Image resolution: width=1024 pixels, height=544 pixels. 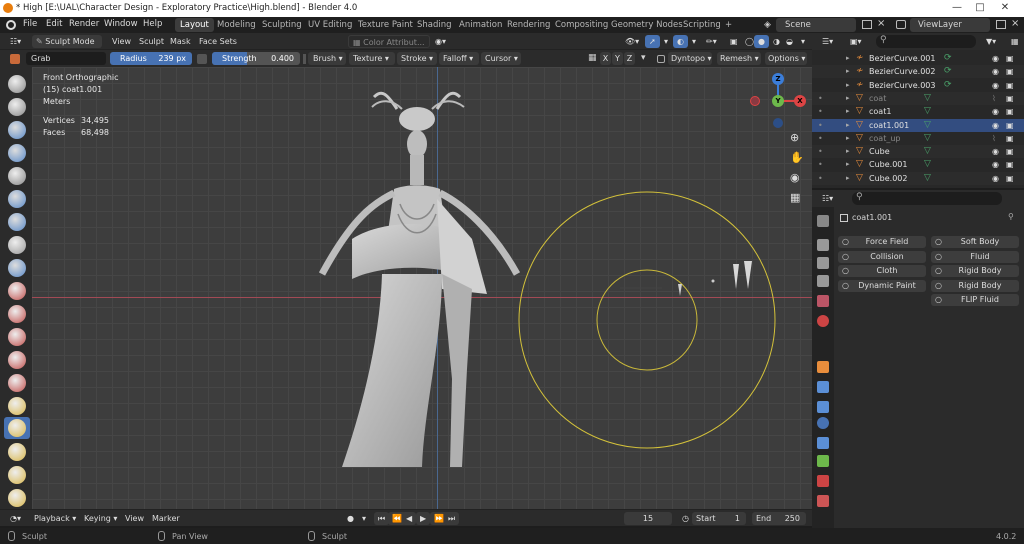 I want to click on menu-mask: Mask, so click(x=180, y=41).